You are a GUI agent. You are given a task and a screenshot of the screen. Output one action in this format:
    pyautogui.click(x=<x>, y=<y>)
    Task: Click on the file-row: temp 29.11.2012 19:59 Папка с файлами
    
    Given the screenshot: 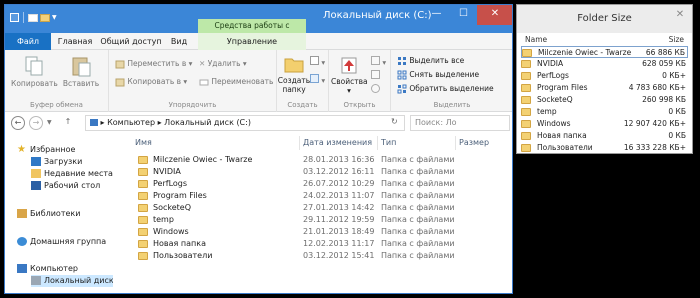 What is the action you would take?
    pyautogui.click(x=312, y=220)
    